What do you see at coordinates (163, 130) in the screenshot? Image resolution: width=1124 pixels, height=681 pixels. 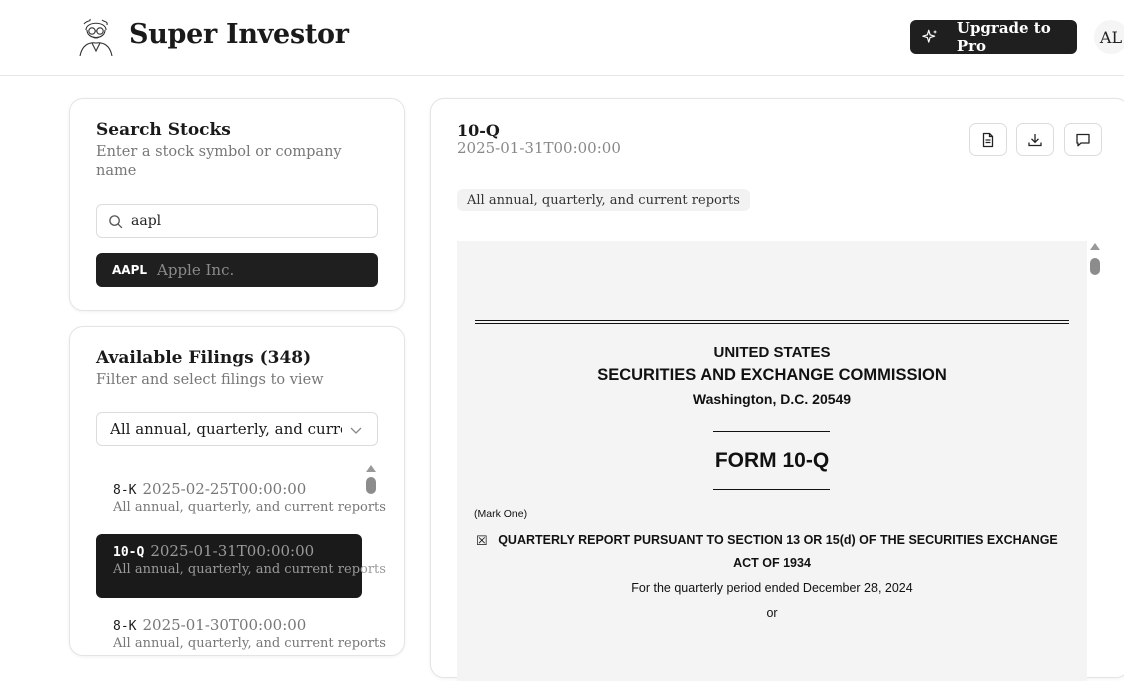 I see `search-card-title: Search Stocks` at bounding box center [163, 130].